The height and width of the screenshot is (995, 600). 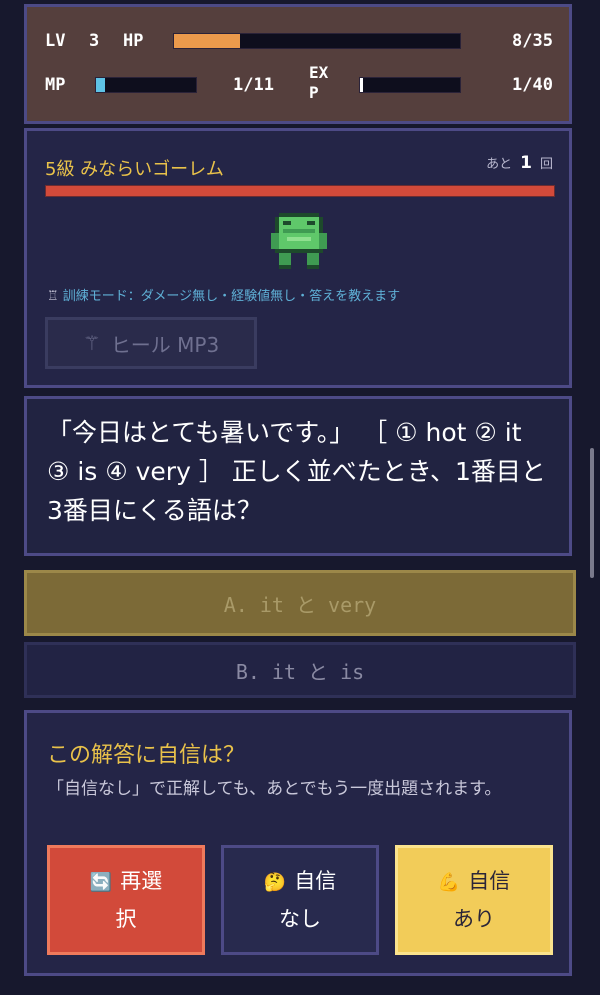 What do you see at coordinates (274, 789) in the screenshot?
I see `confidence-note: 「自信なし」で正解しても、あとでもう一度出題されます。` at bounding box center [274, 789].